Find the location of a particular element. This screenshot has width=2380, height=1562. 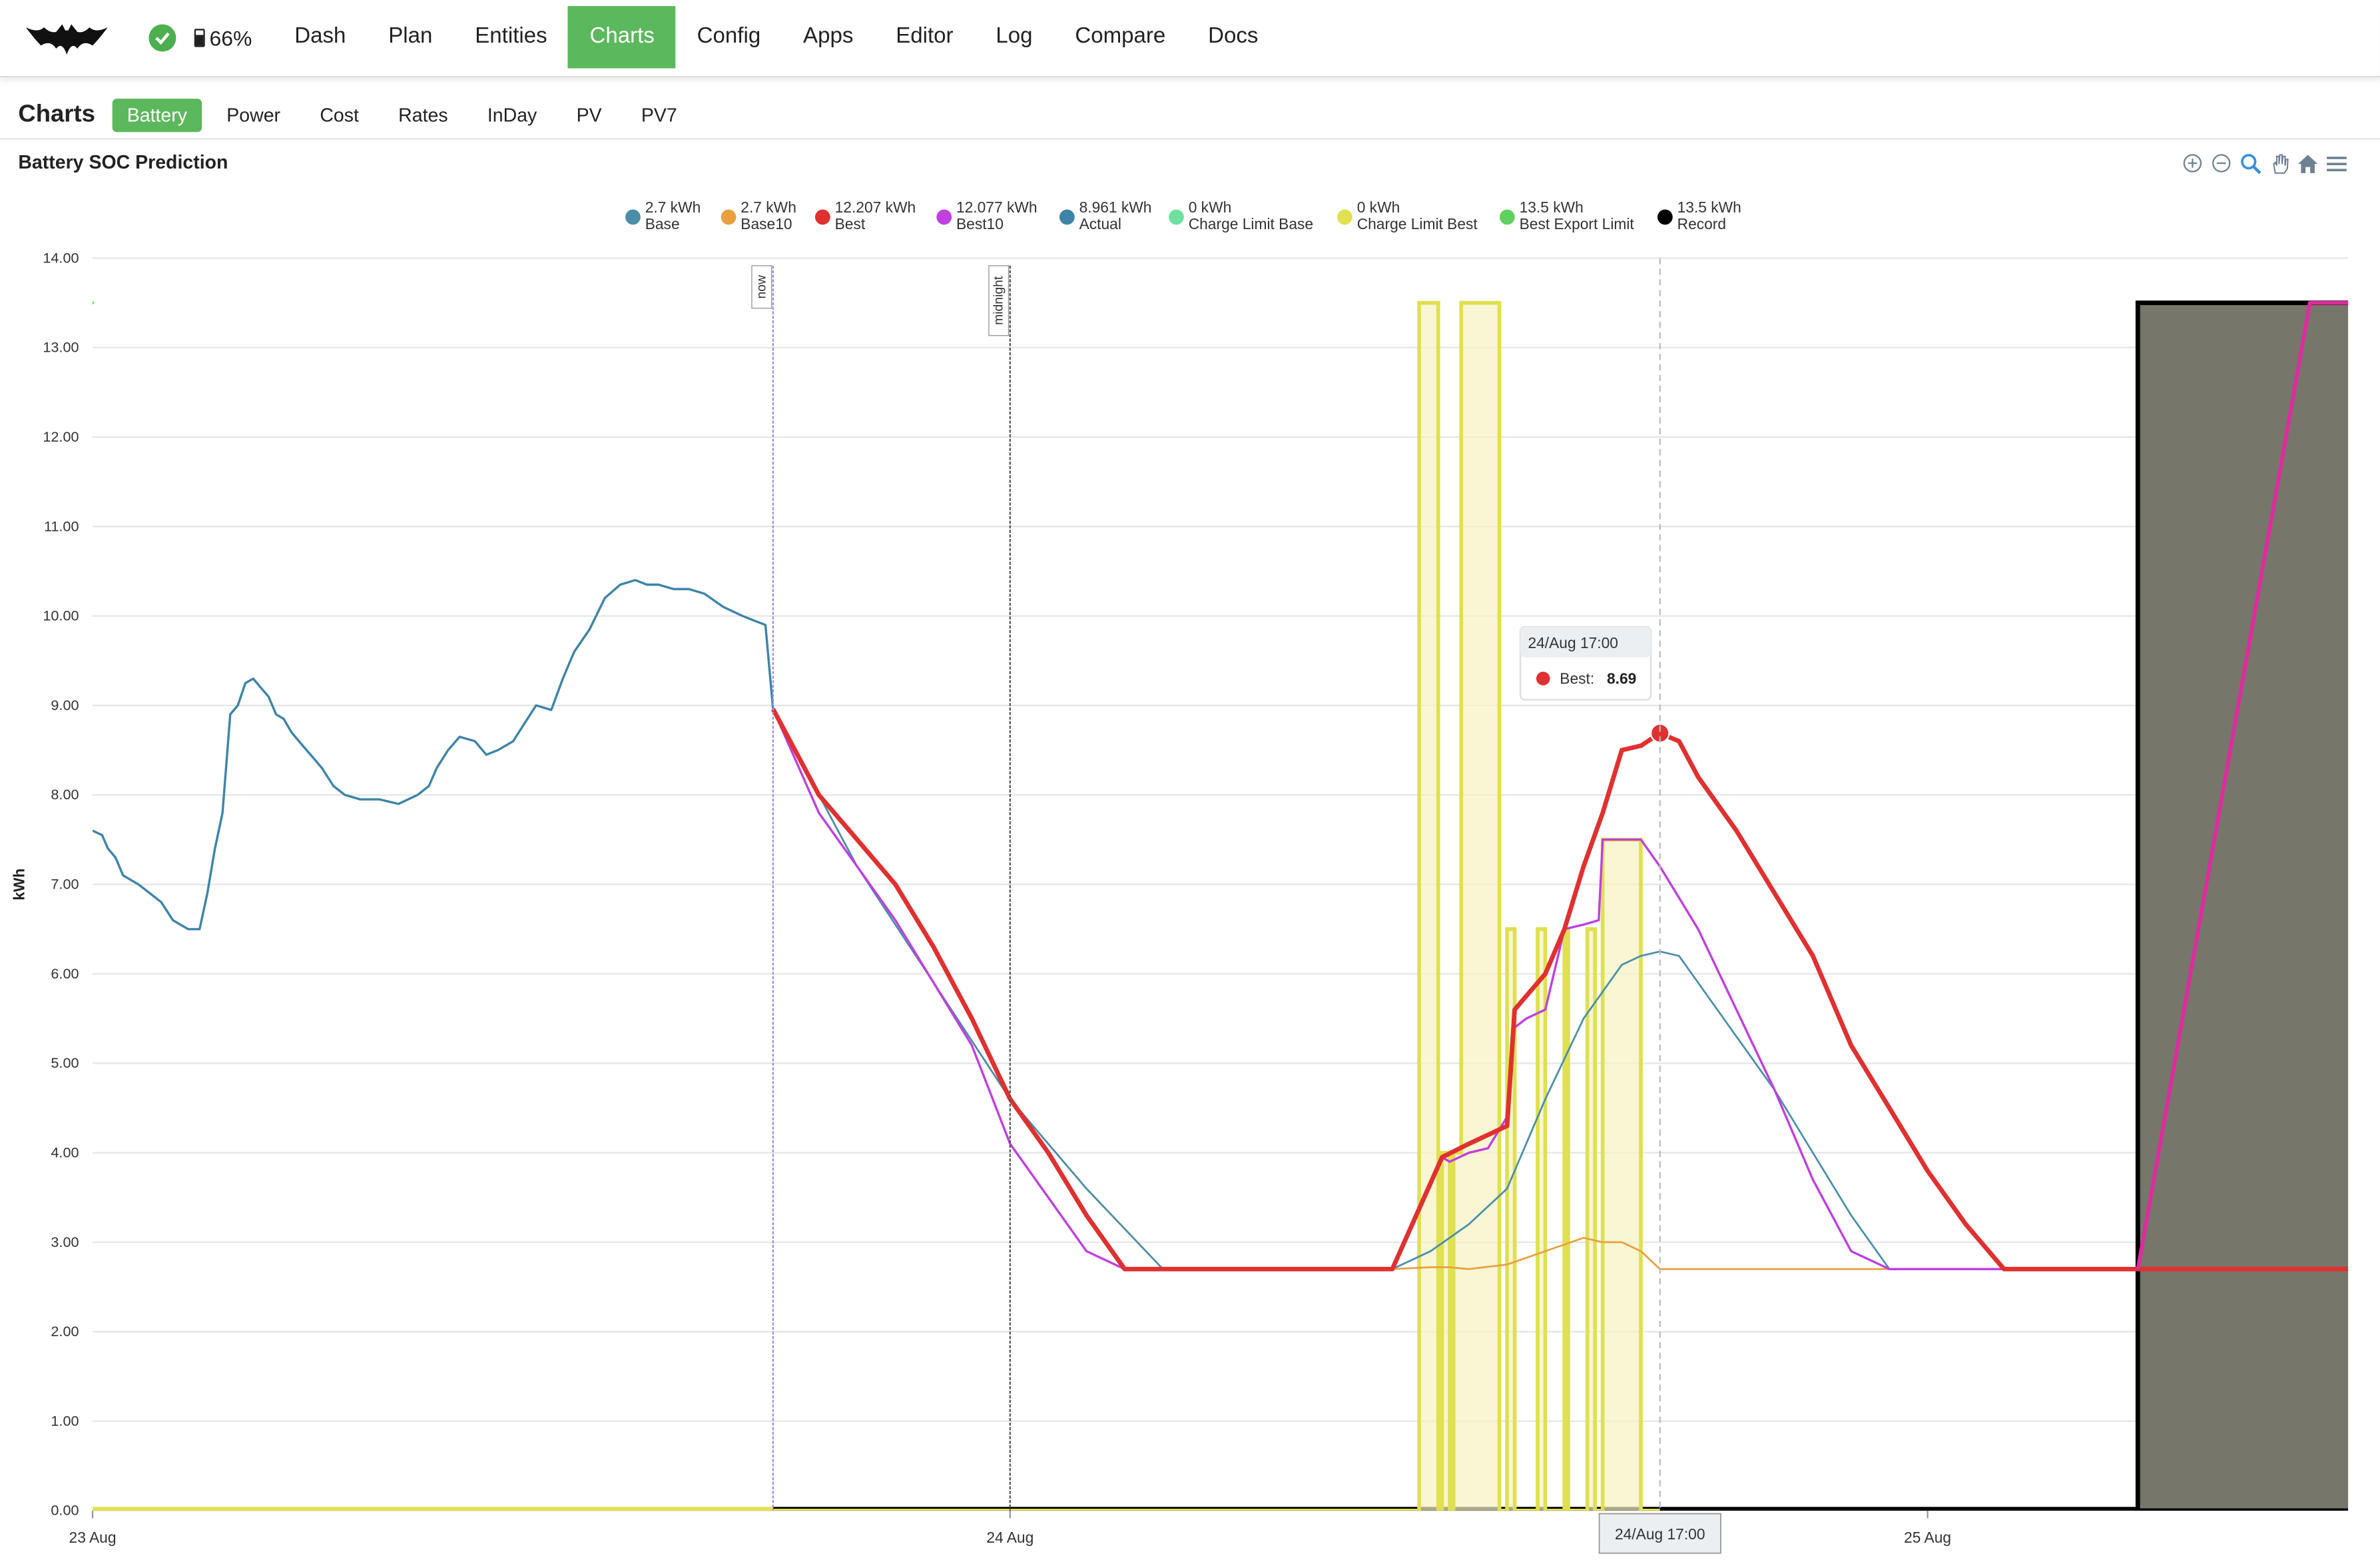

legend-item-best: 12.207 kWhBest is located at coordinates (865, 215).